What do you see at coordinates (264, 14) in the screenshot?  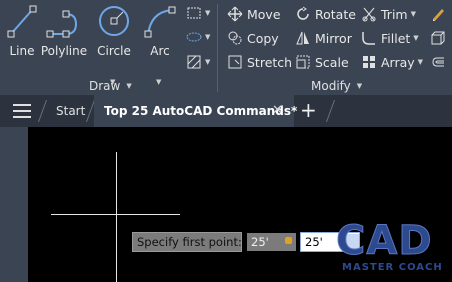 I see `move-label: Move` at bounding box center [264, 14].